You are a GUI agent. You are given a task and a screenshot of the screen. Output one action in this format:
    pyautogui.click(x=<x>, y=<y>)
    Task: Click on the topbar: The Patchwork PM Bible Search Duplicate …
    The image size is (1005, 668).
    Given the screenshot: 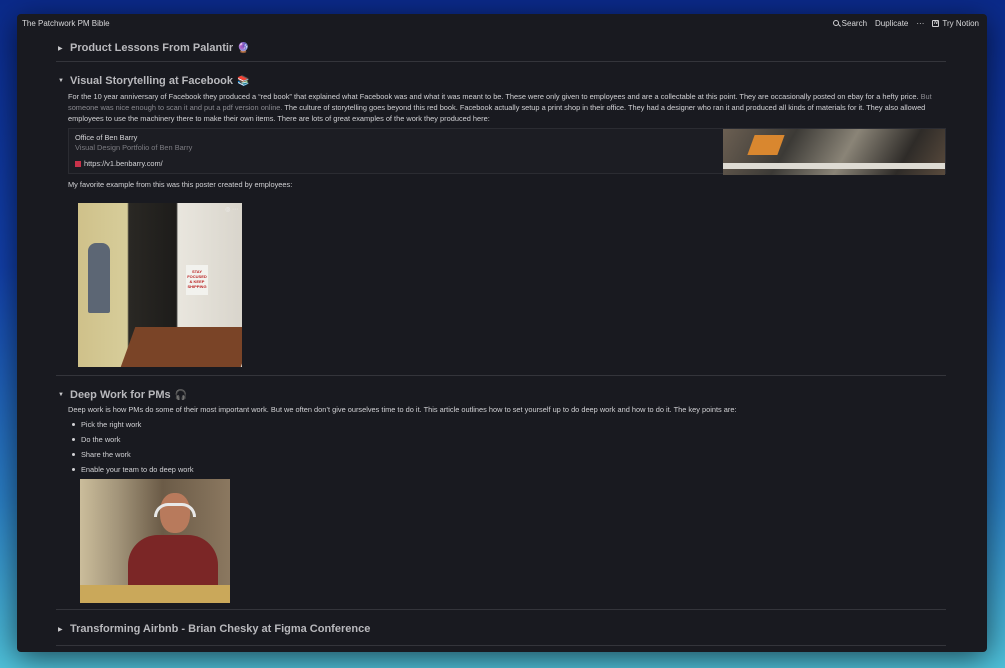 What is the action you would take?
    pyautogui.click(x=502, y=23)
    